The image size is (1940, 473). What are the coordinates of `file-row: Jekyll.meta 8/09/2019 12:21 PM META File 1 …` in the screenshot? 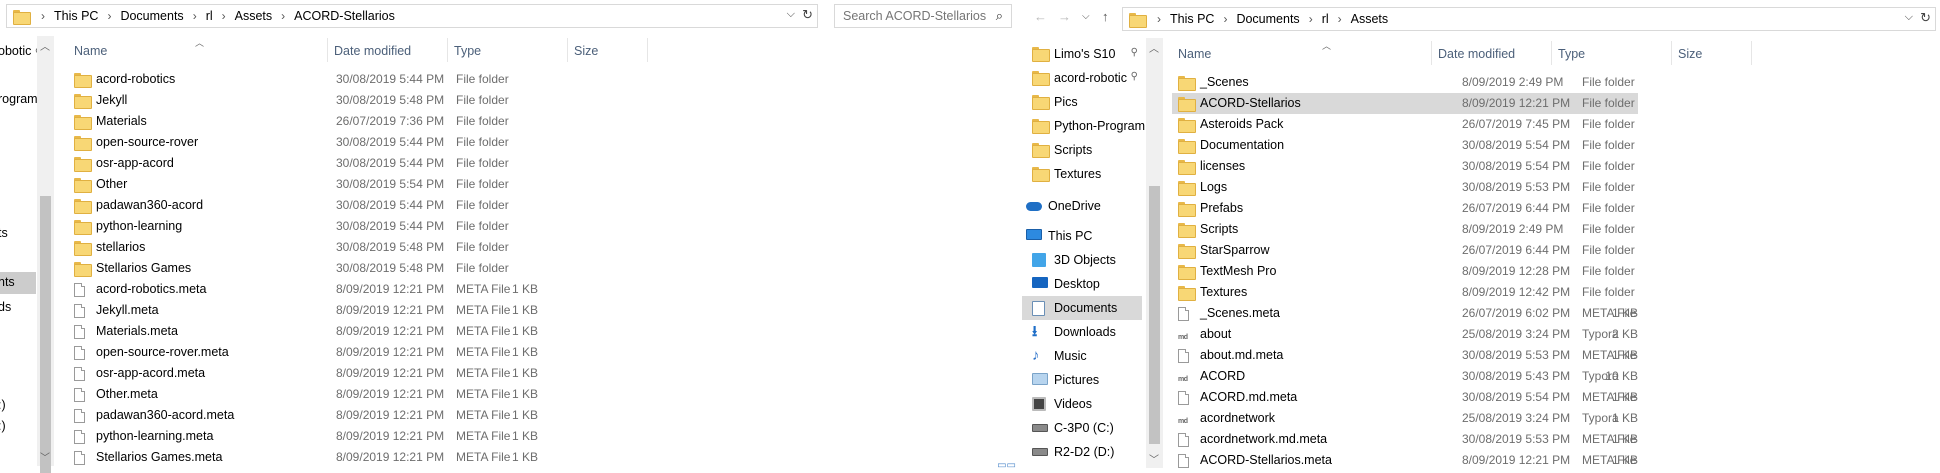 It's located at (303, 310).